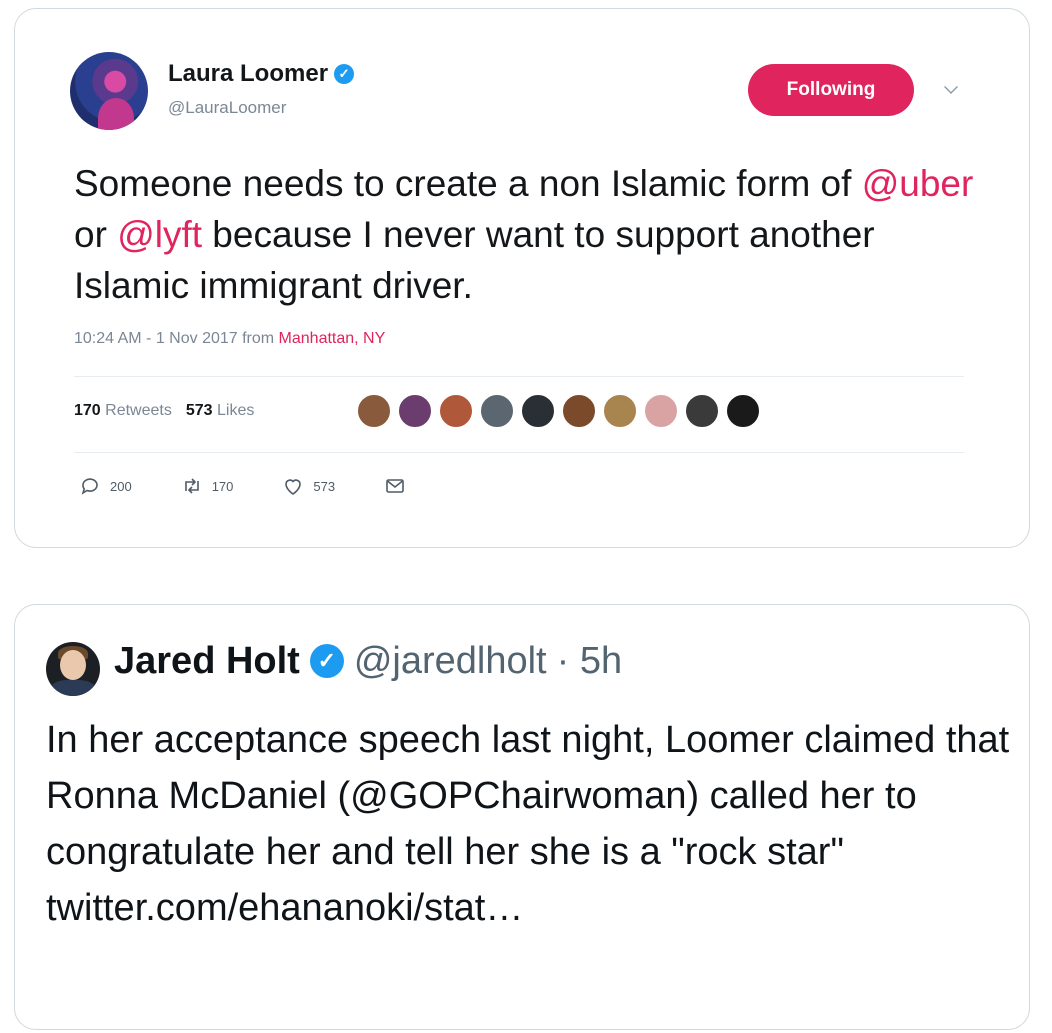 This screenshot has width=1052, height=1033. What do you see at coordinates (159, 234) in the screenshot?
I see `mention-lyft-link: @lyft` at bounding box center [159, 234].